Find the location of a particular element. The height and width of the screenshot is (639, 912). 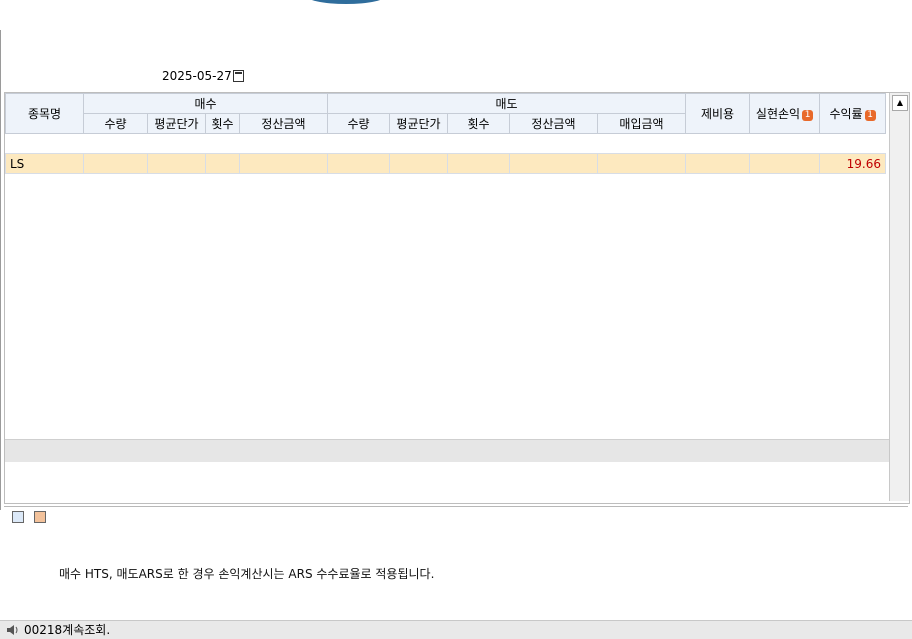

cell-buy-count is located at coordinates (222, 163).